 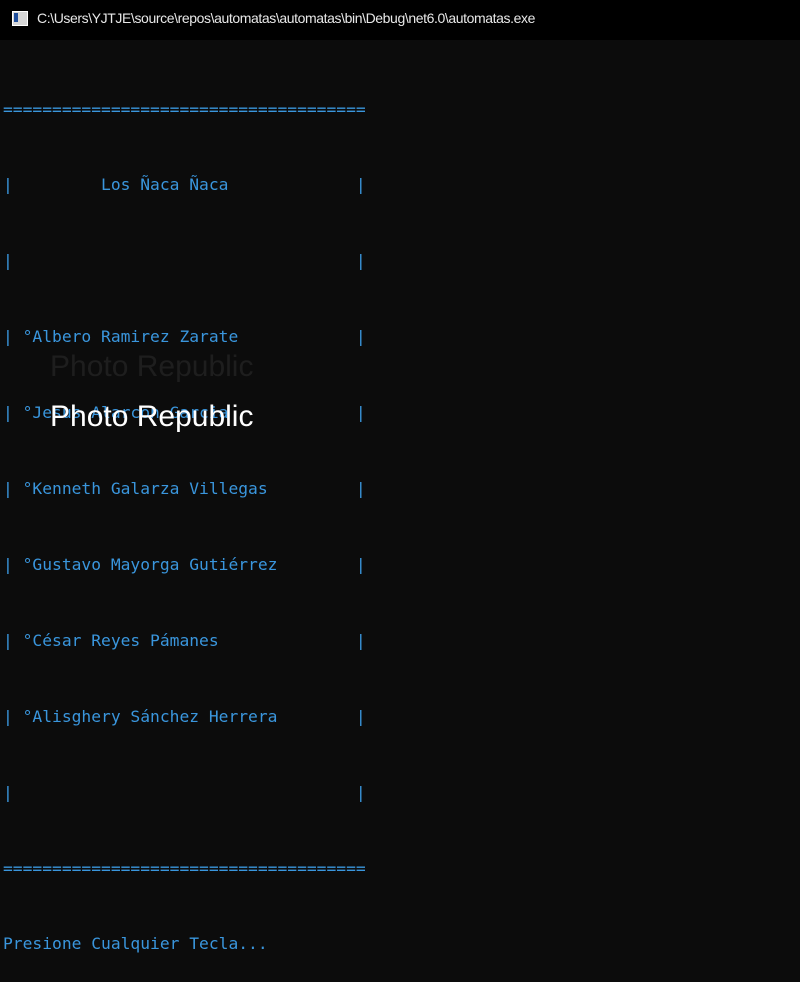 What do you see at coordinates (20, 18) in the screenshot?
I see `console-app-icon` at bounding box center [20, 18].